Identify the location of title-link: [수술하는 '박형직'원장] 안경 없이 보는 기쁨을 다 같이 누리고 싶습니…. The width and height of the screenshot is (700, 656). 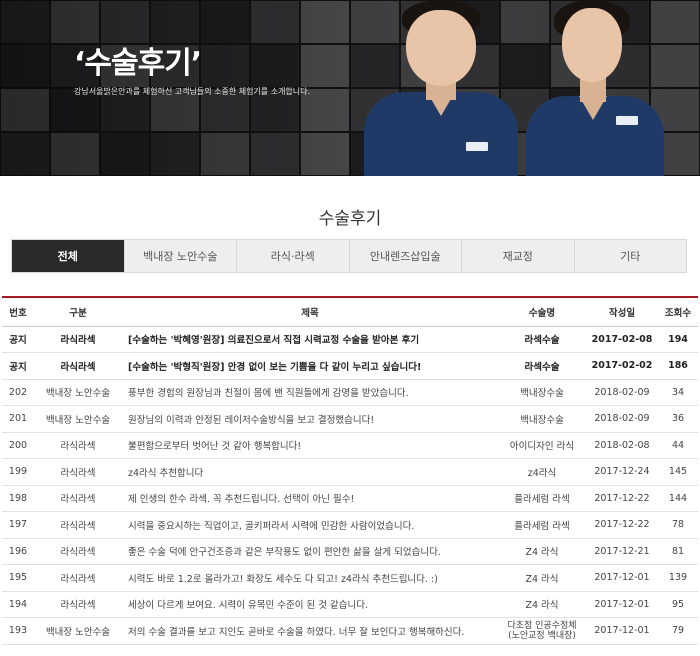
(310, 366).